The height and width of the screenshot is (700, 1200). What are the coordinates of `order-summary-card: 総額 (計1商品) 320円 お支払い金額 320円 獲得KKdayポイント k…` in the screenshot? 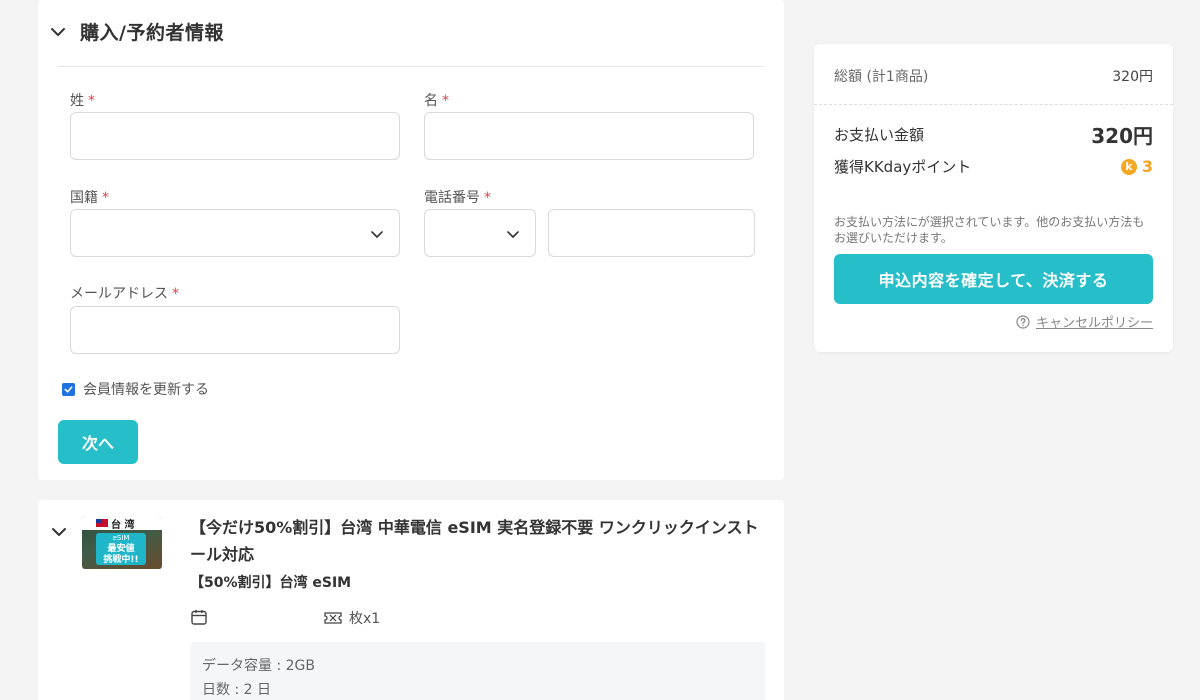 It's located at (993, 198).